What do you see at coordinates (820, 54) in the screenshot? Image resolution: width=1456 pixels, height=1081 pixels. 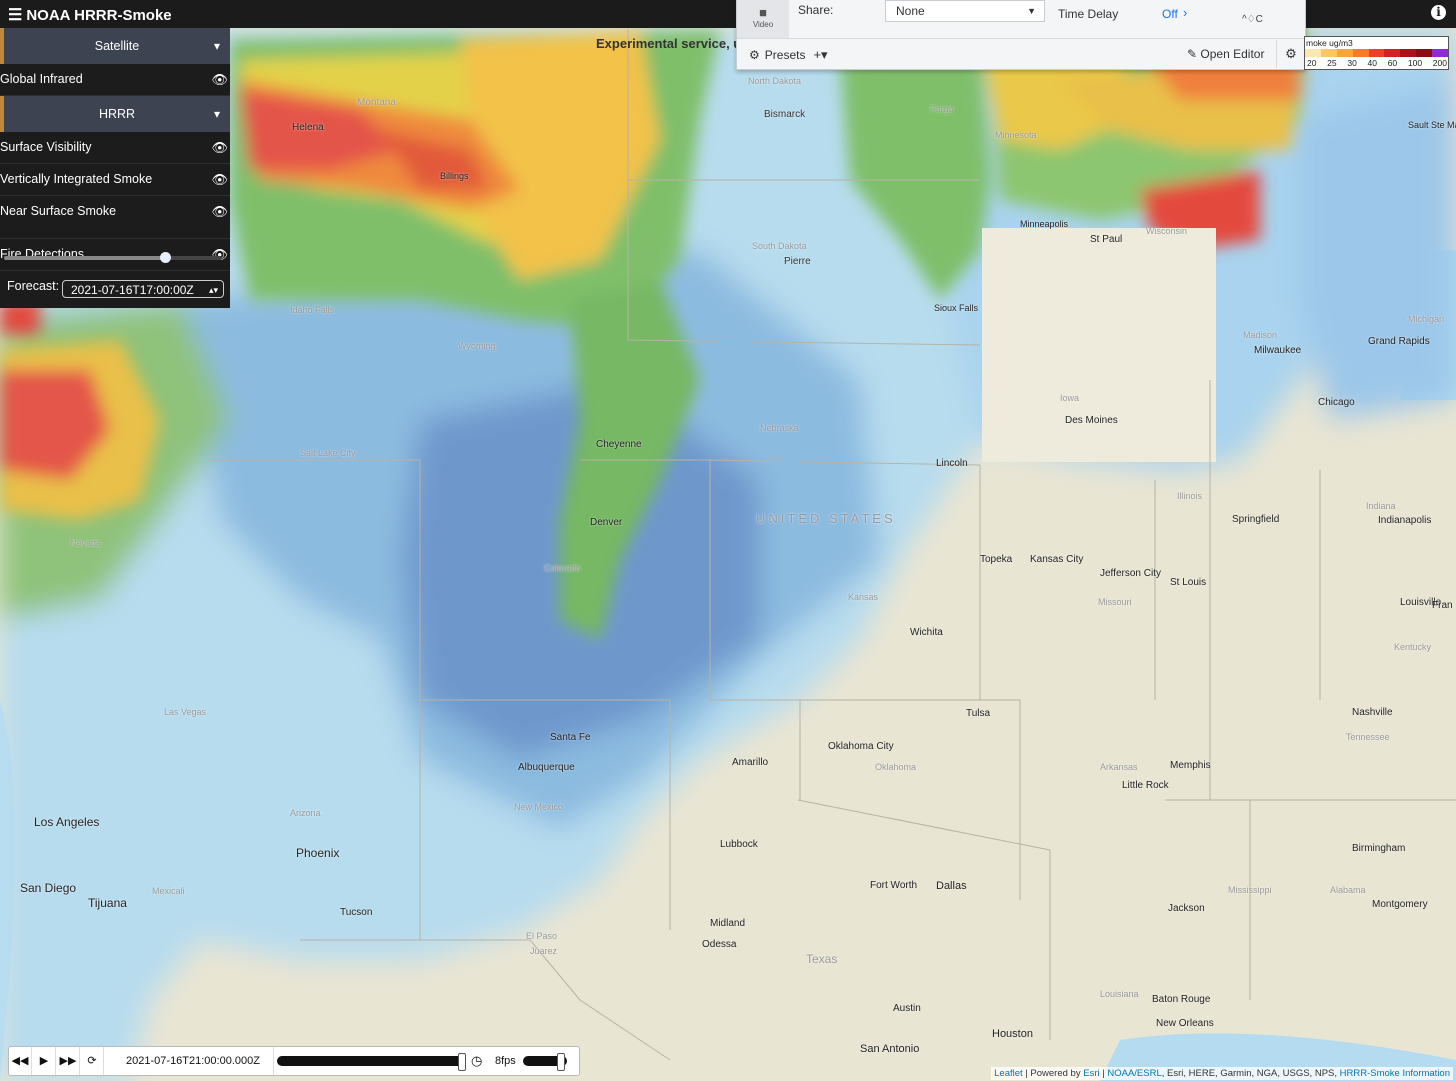 I see `add-preset-icon: +▾` at bounding box center [820, 54].